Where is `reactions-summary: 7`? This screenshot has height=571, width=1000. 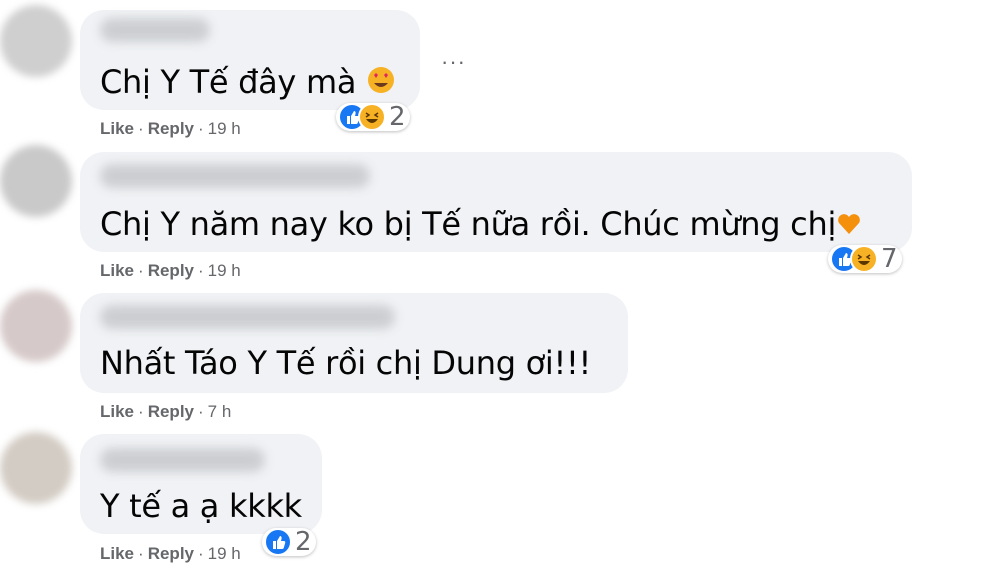 reactions-summary: 7 is located at coordinates (865, 259).